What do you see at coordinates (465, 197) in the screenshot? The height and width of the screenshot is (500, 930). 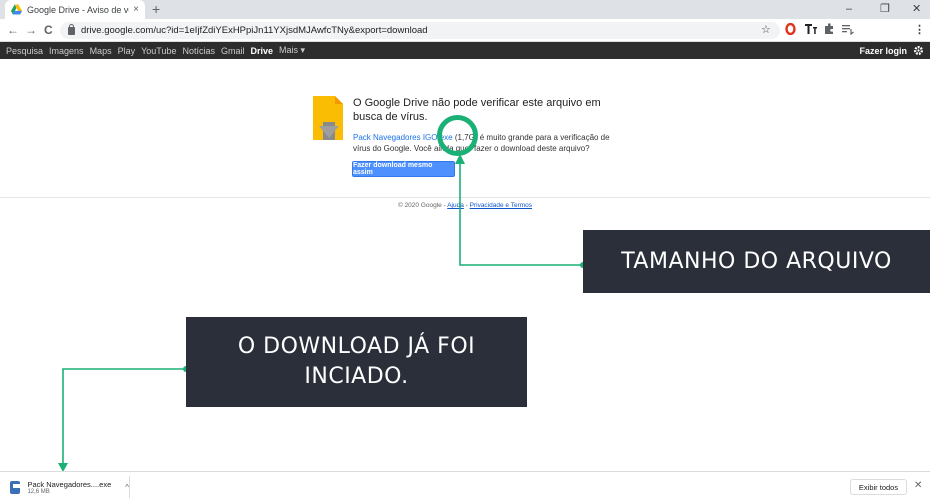 I see `content-divider` at bounding box center [465, 197].